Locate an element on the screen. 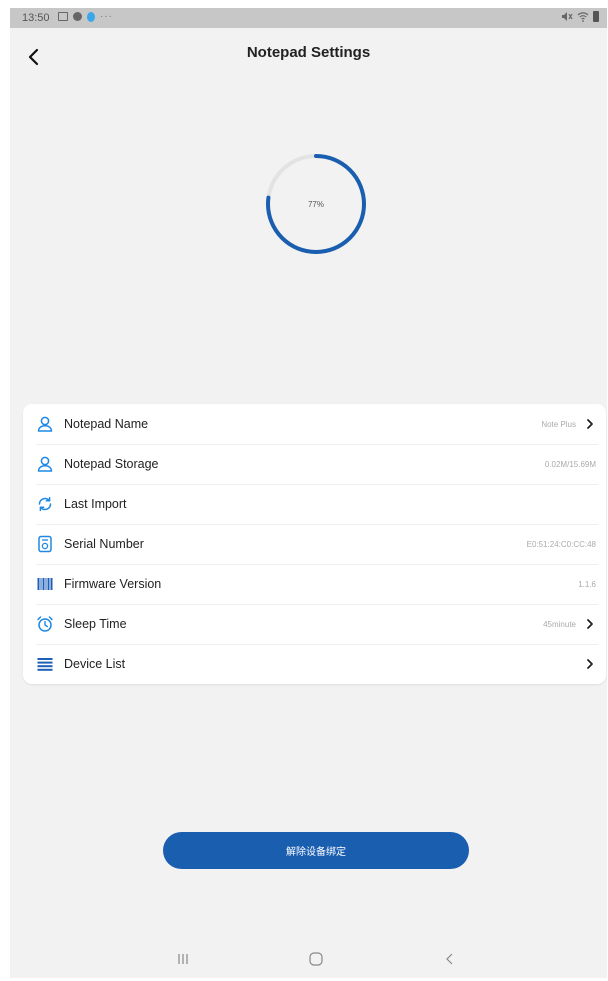  status-bar: 13:50 ··· is located at coordinates (308, 18).